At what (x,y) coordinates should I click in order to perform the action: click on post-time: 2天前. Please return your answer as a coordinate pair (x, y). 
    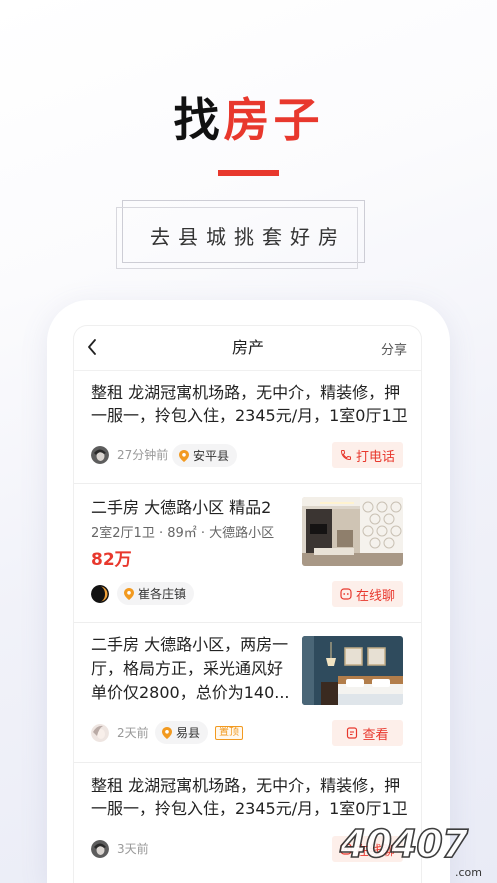
    Looking at the image, I should click on (133, 733).